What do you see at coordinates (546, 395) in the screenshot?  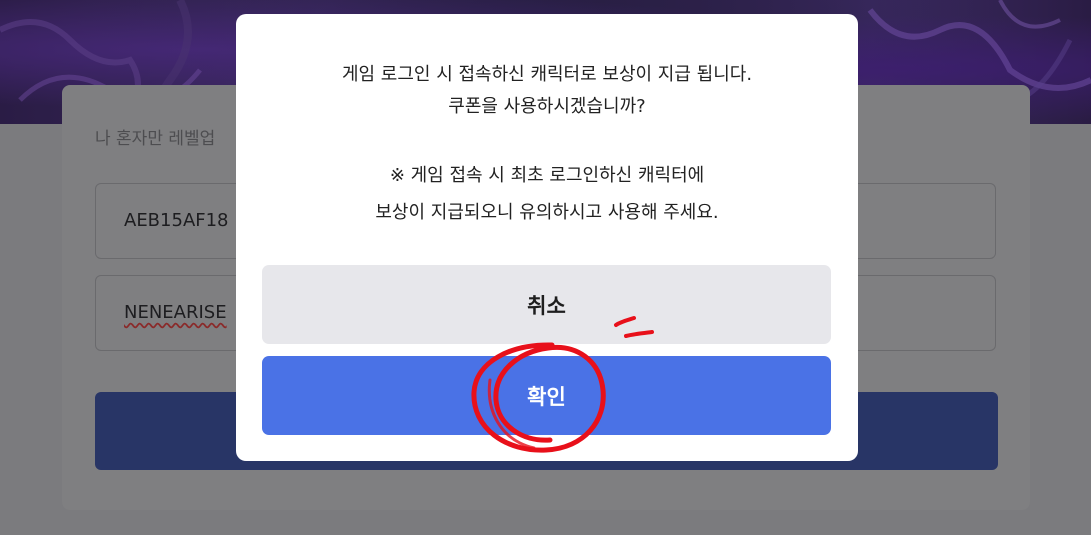 I see `confirm-button: 확인` at bounding box center [546, 395].